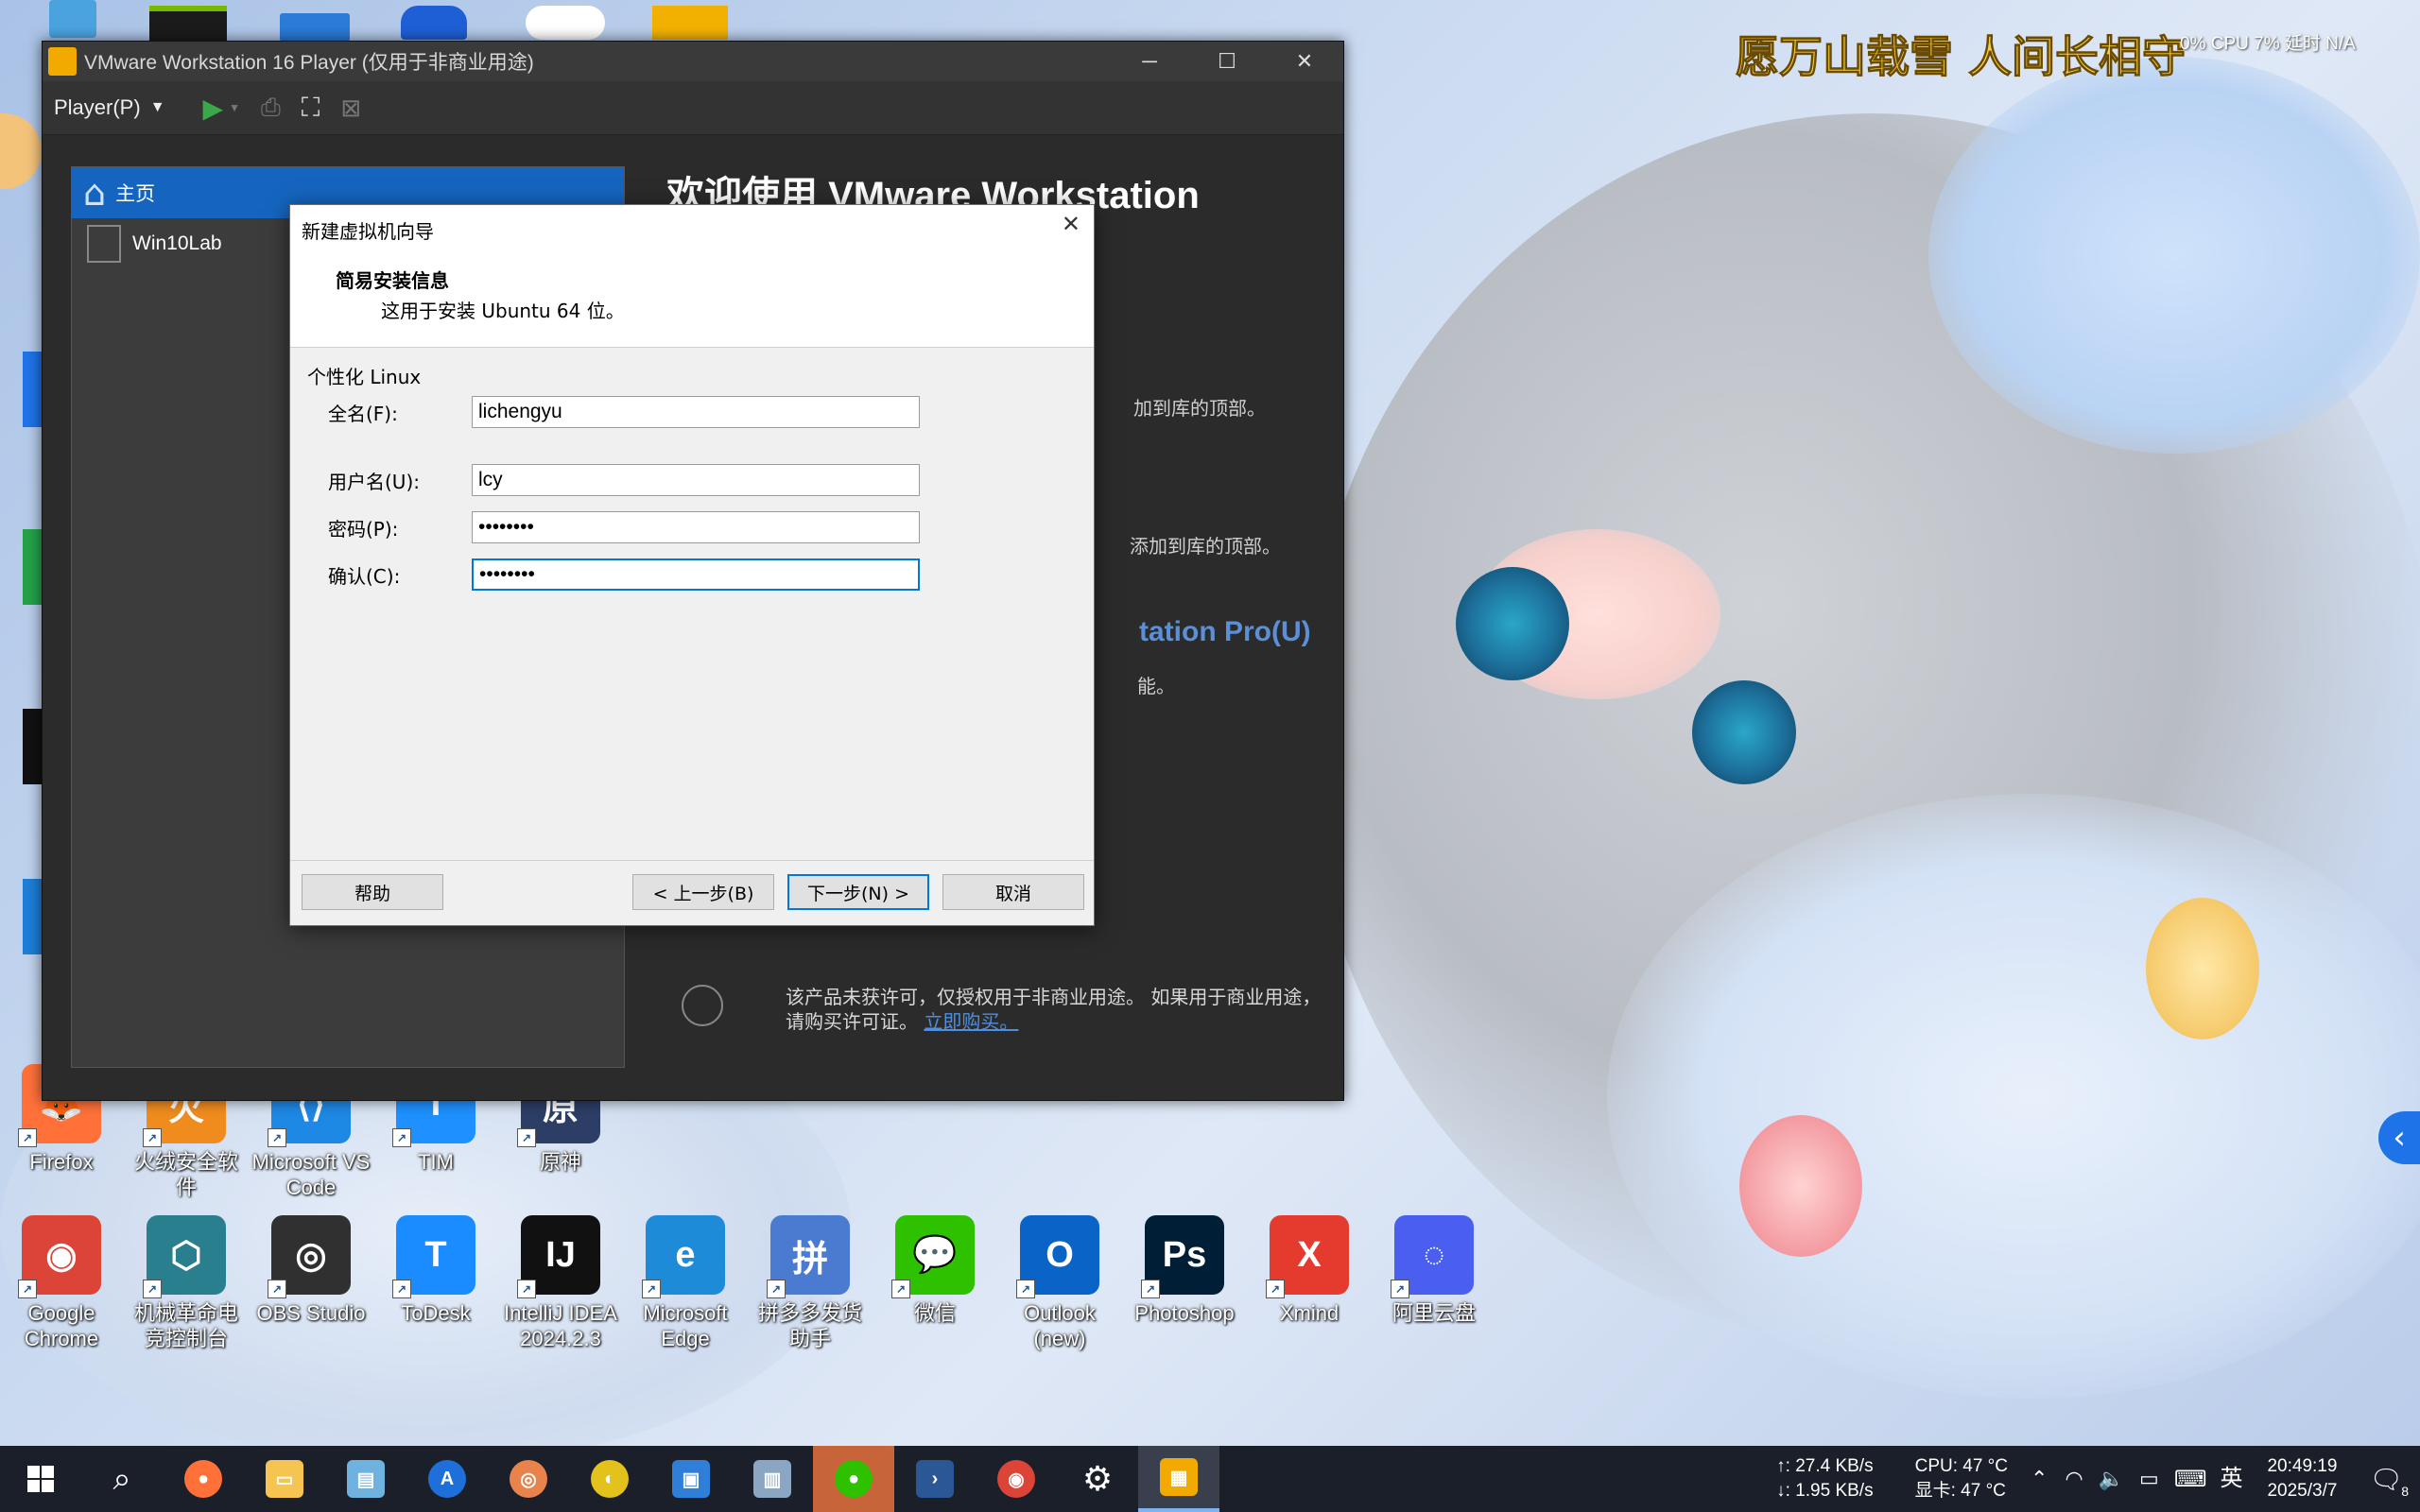 This screenshot has height=1512, width=2420. Describe the element at coordinates (858, 892) in the screenshot. I see `next-button: 下一步(N) >` at that location.